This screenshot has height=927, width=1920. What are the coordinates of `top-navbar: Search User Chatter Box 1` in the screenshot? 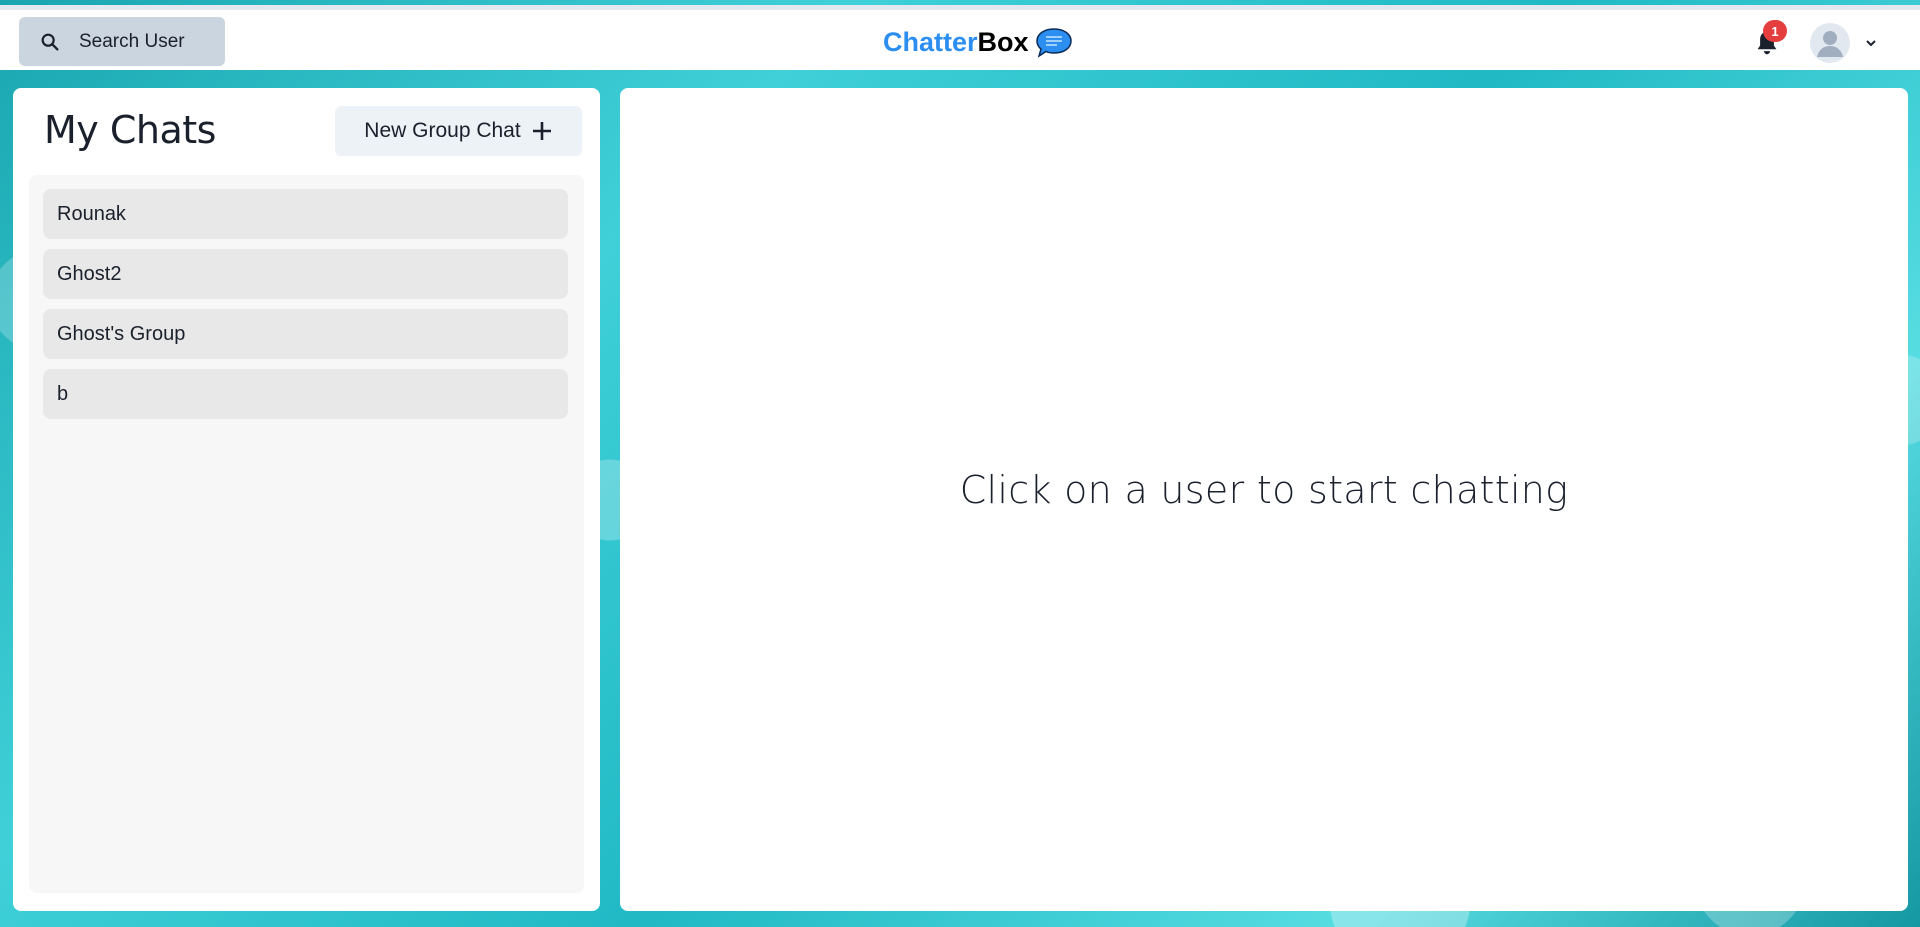 It's located at (960, 37).